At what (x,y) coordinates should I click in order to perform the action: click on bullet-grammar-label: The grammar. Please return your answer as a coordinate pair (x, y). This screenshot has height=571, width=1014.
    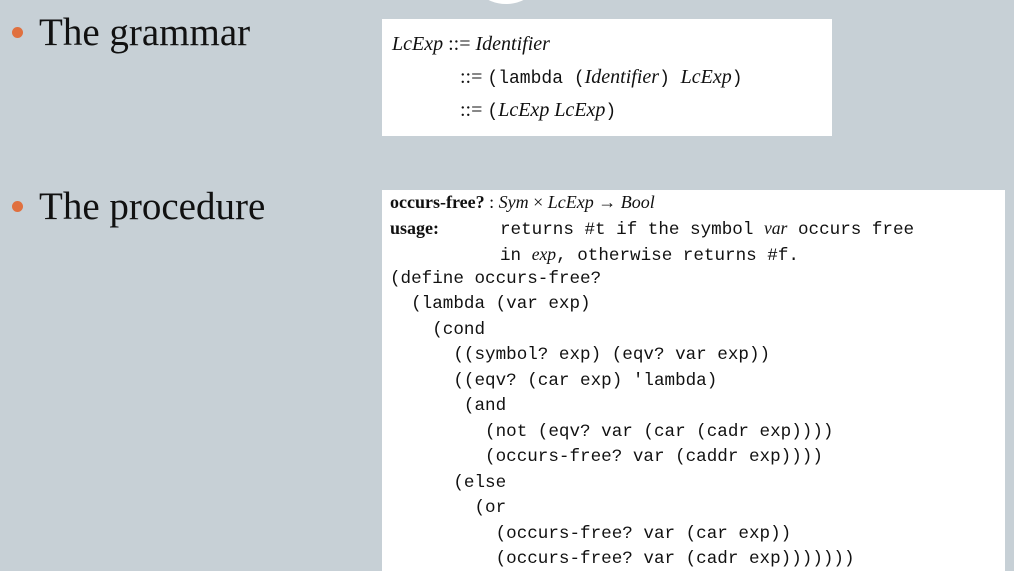
    Looking at the image, I should click on (145, 32).